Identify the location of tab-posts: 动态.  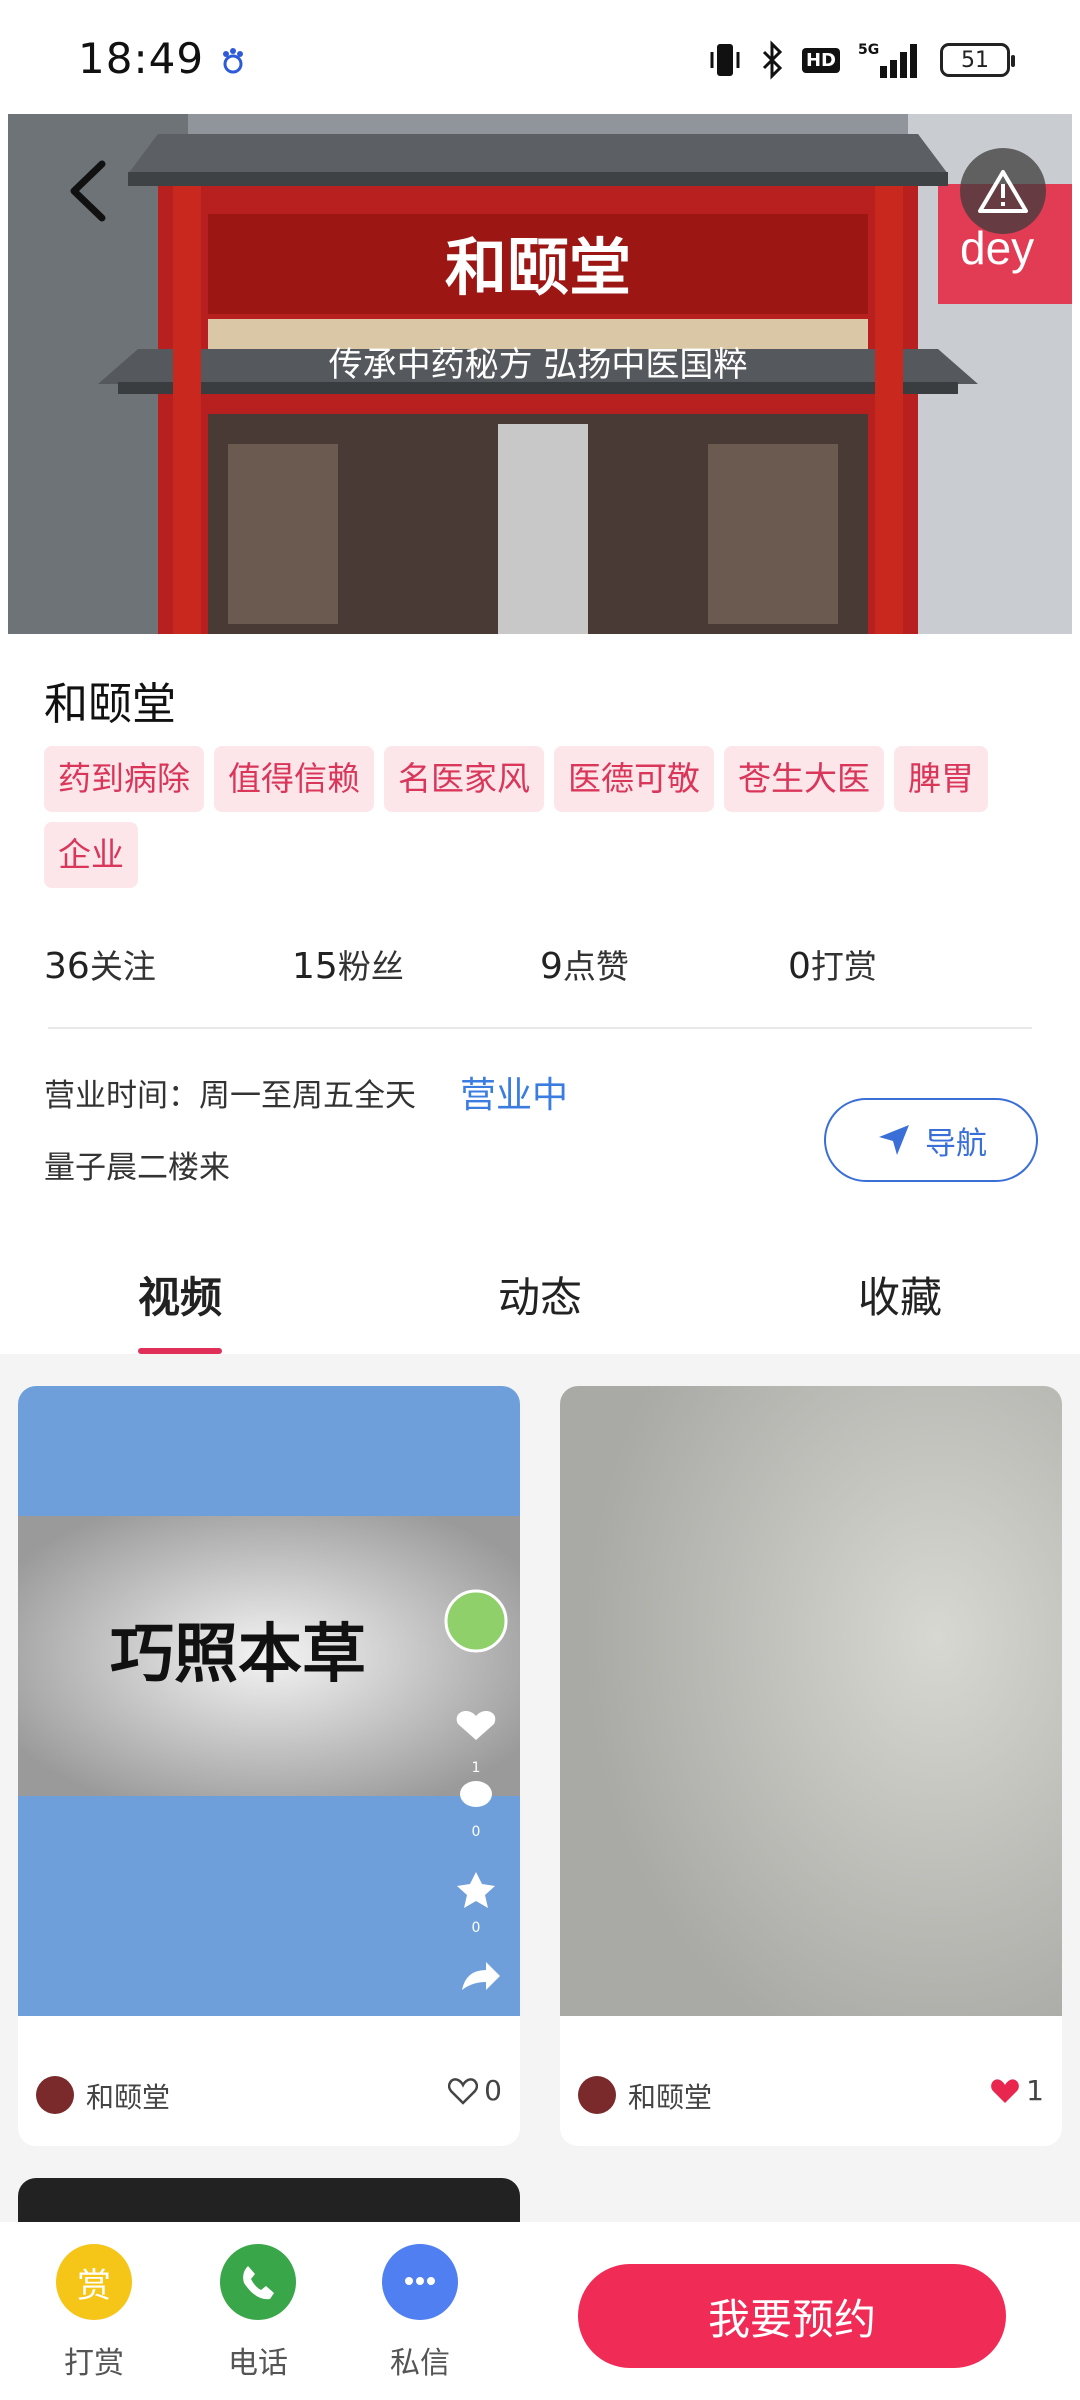
(540, 1292).